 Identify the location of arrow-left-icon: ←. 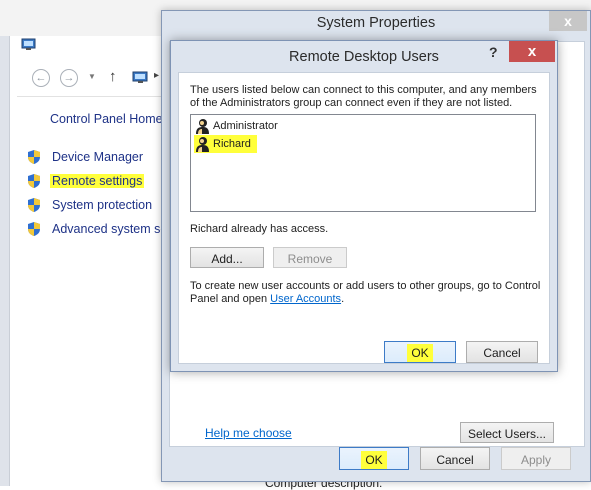
(41, 78).